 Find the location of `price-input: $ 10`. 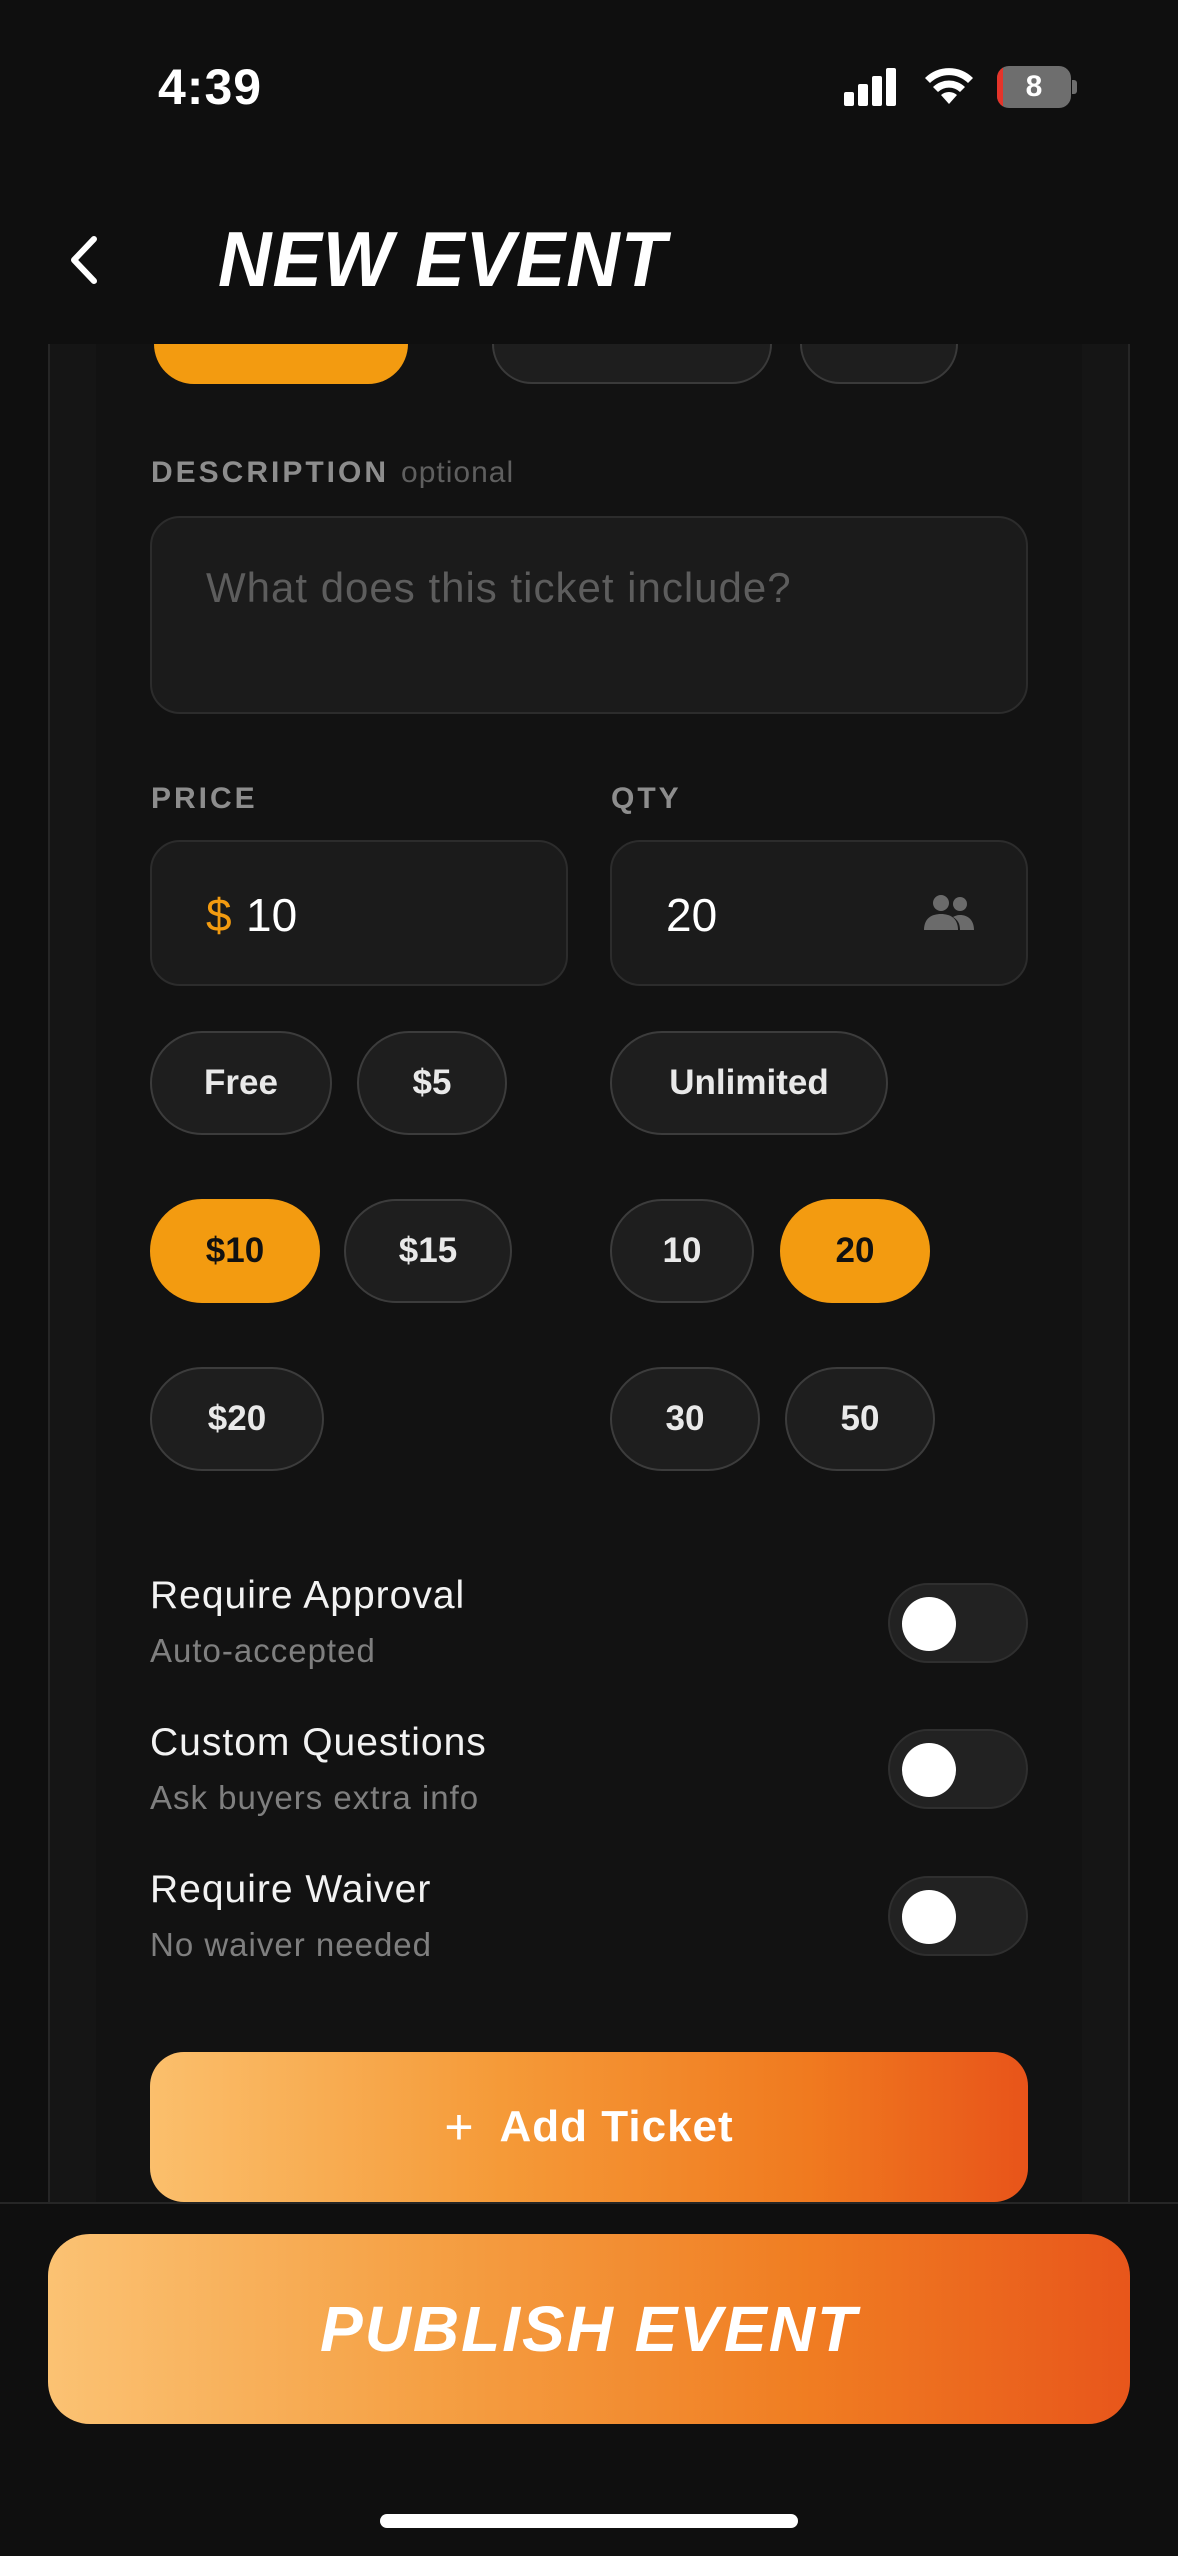

price-input: $ 10 is located at coordinates (359, 913).